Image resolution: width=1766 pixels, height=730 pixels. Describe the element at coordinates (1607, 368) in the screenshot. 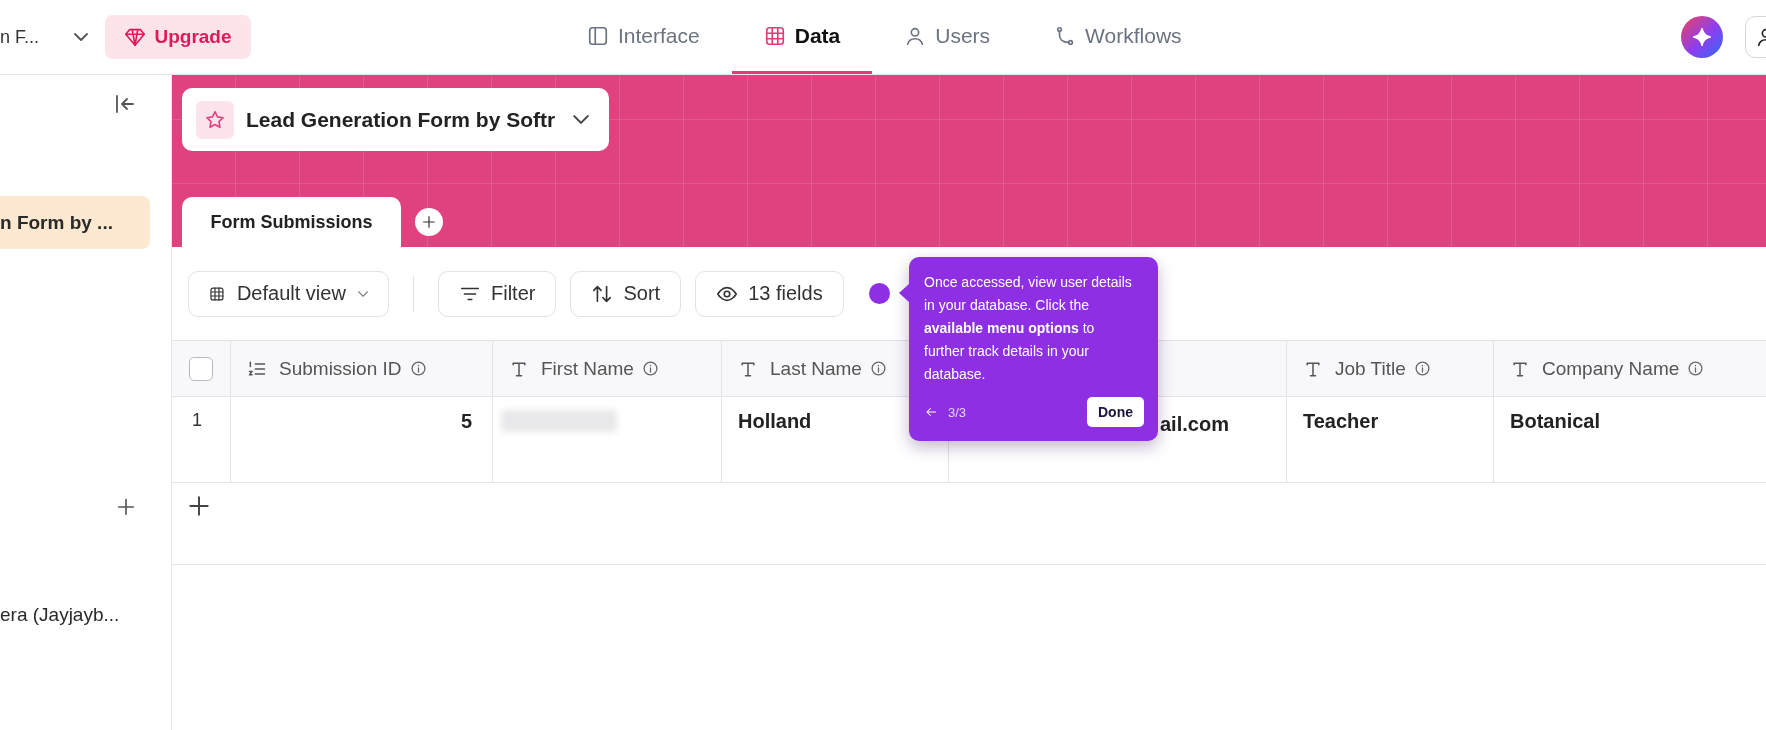

I see `column-header: Company Name` at that location.